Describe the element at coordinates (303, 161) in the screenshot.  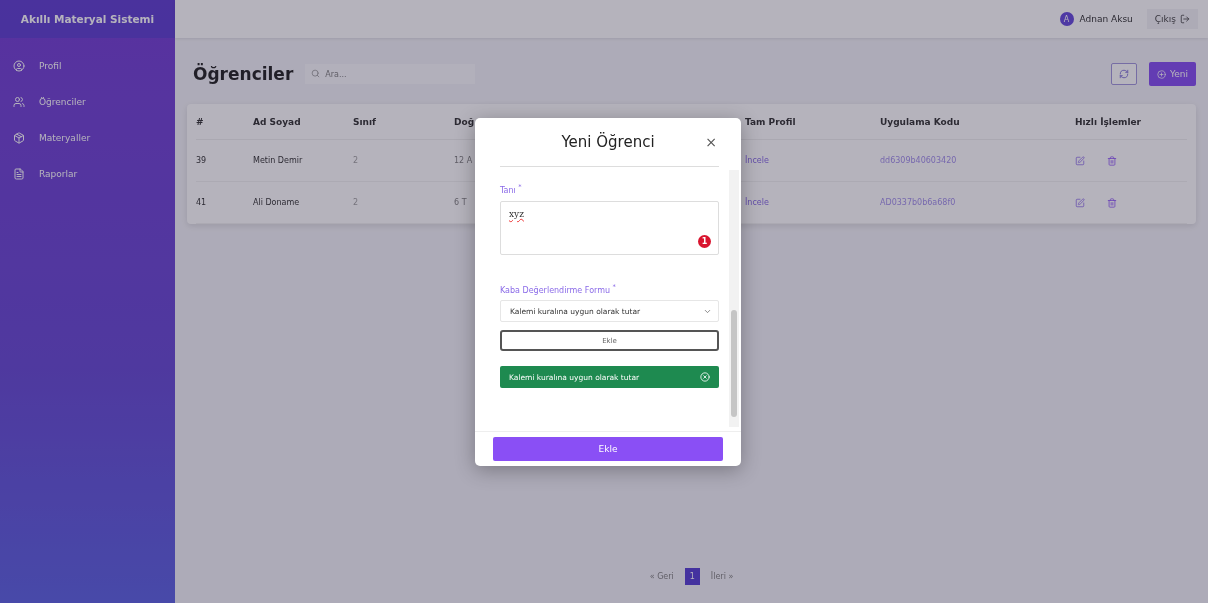
I see `table-cell: Metin Demir` at that location.